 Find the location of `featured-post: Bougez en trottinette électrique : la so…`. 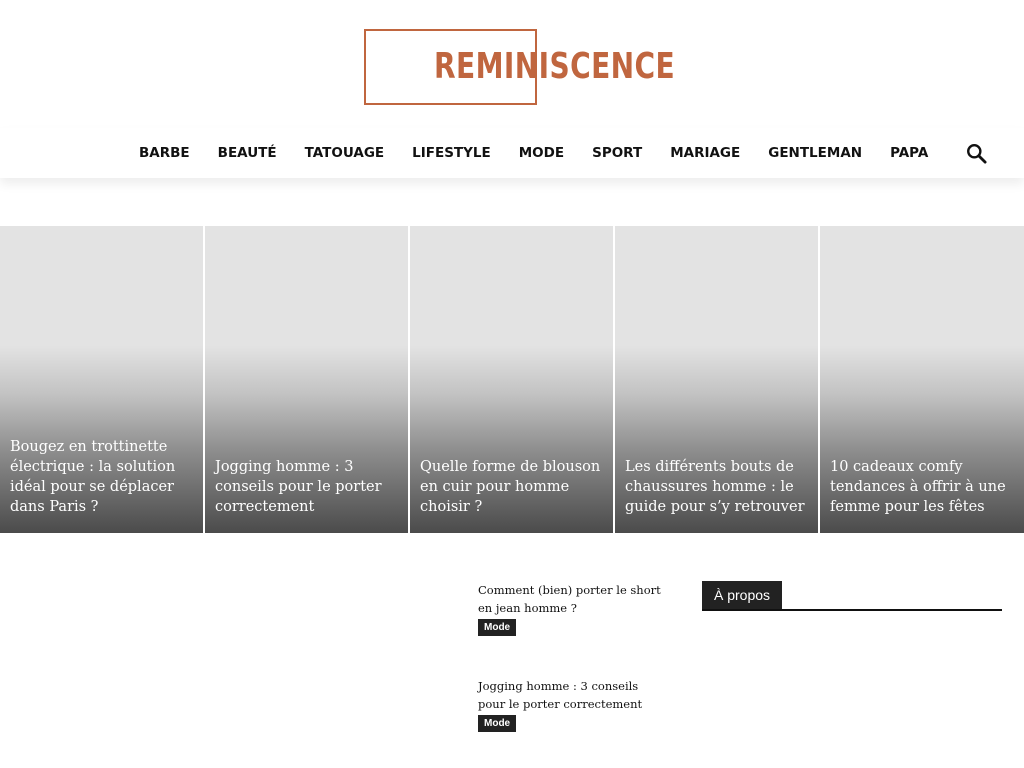

featured-post: Bougez en trottinette électrique : la so… is located at coordinates (101, 379).